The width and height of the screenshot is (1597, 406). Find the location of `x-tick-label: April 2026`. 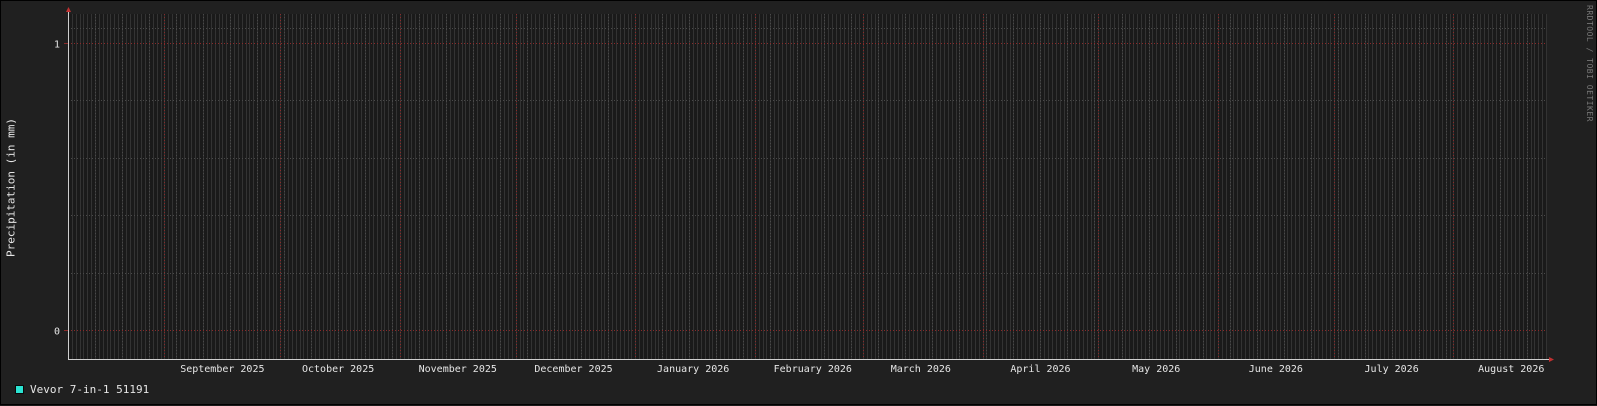

x-tick-label: April 2026 is located at coordinates (1040, 369).